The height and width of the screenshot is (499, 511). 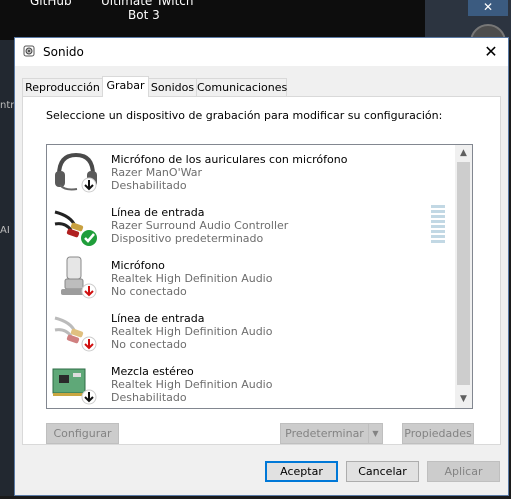 I want to click on device-driver: Razer ManO'War, so click(x=157, y=172).